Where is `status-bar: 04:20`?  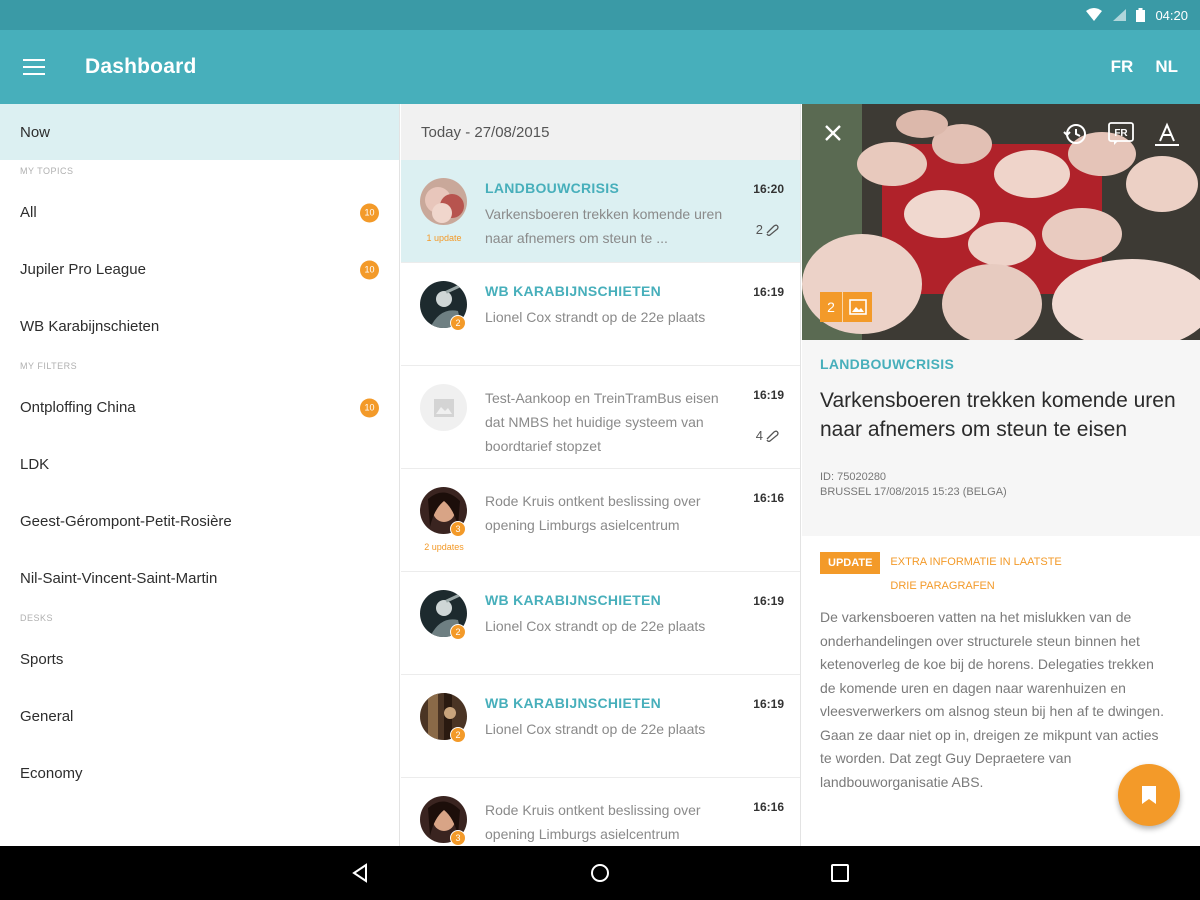
status-bar: 04:20 is located at coordinates (600, 15).